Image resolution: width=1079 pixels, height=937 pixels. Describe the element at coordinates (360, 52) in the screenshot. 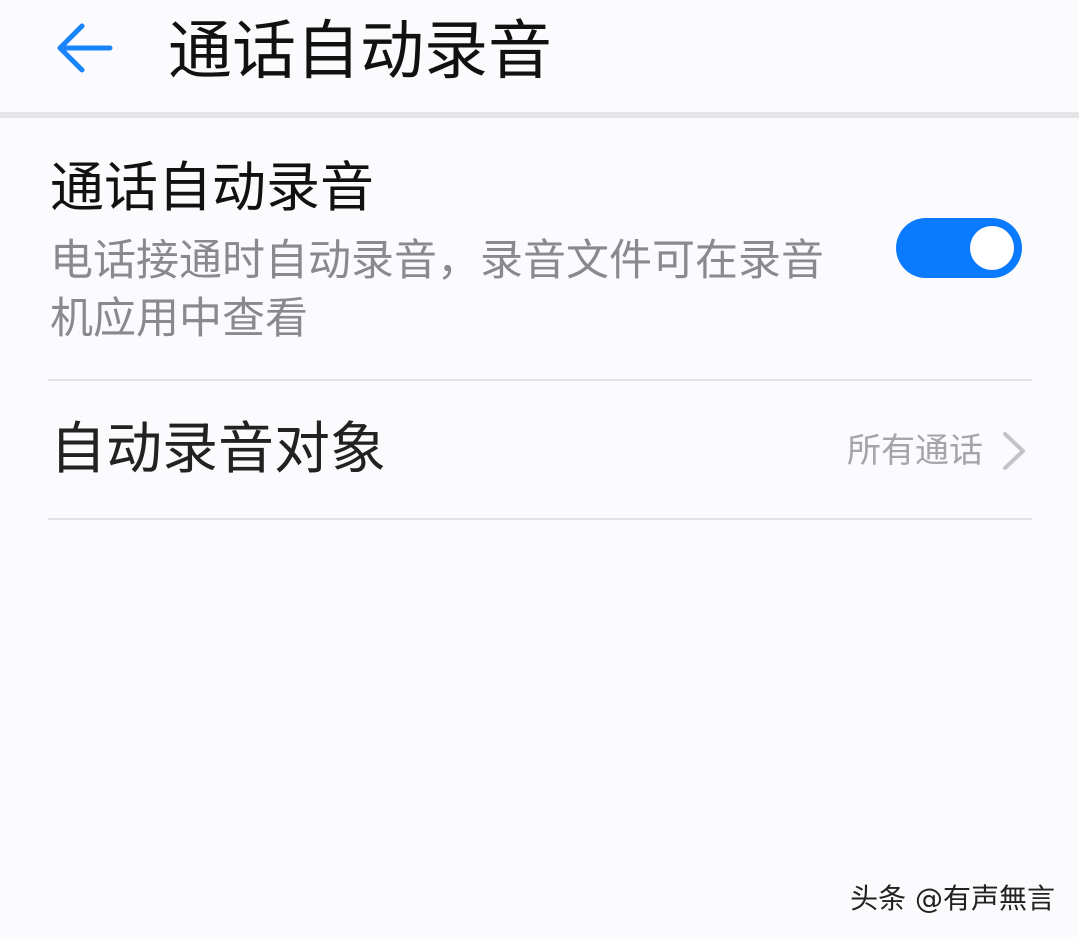

I see `page-title: 通话自动录音` at that location.